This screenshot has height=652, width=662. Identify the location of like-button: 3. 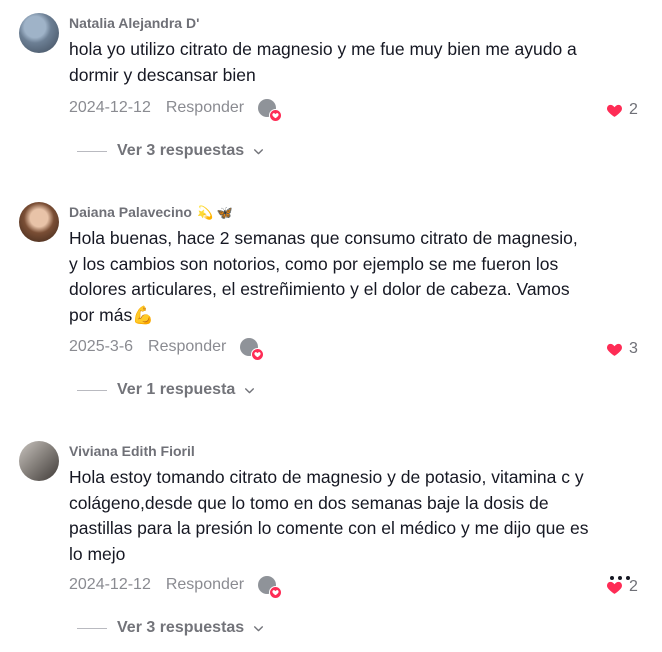
(622, 349).